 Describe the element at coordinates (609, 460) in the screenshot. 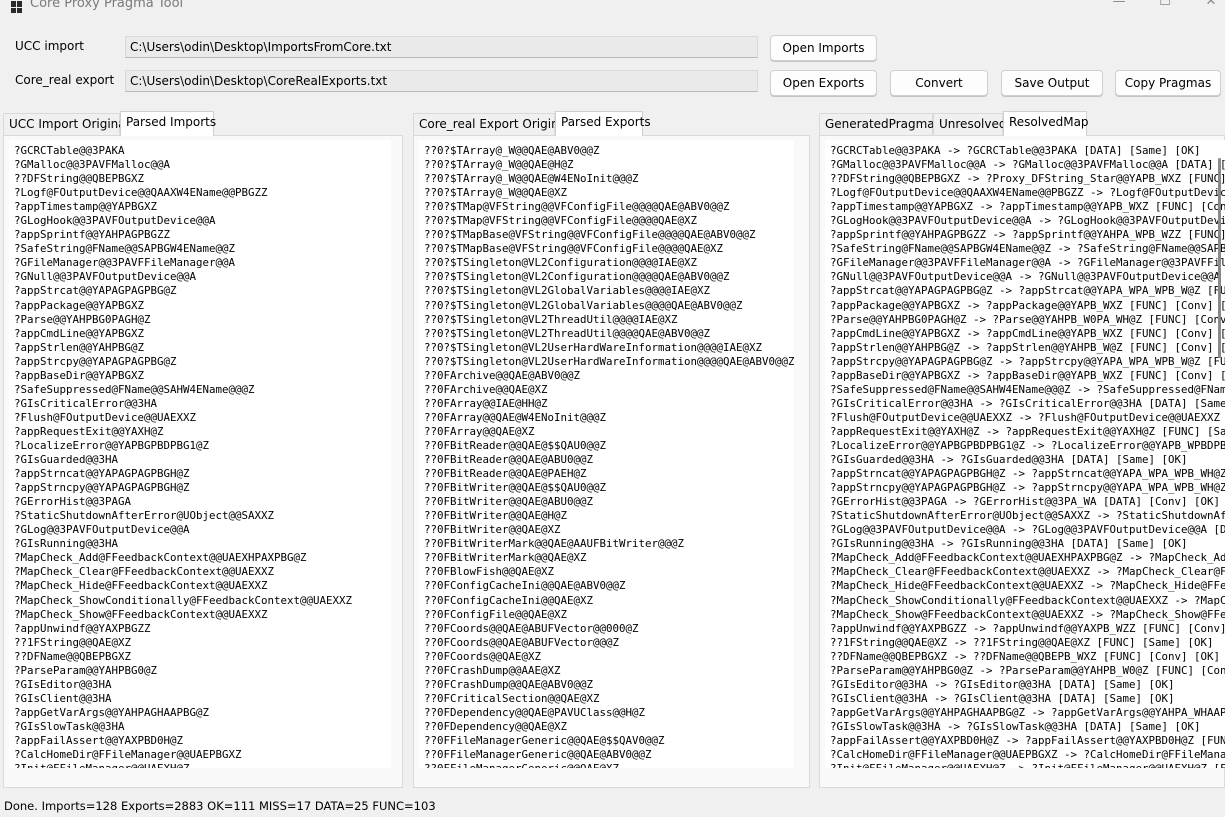

I see `list-item: ??0FBitReader@@QAE@ABU0@@Z` at that location.